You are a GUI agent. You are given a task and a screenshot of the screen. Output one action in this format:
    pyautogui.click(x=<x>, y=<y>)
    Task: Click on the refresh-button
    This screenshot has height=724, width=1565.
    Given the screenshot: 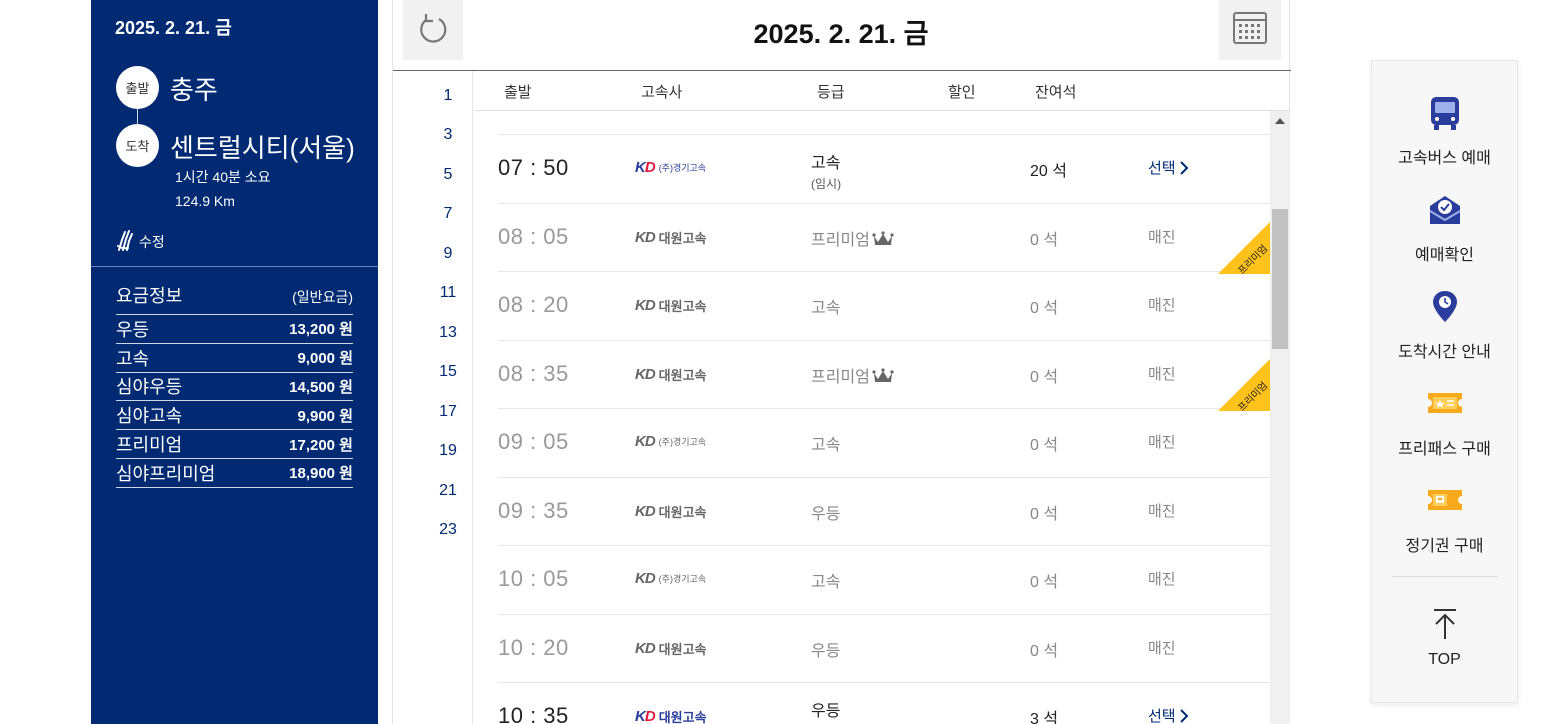 What is the action you would take?
    pyautogui.click(x=433, y=30)
    